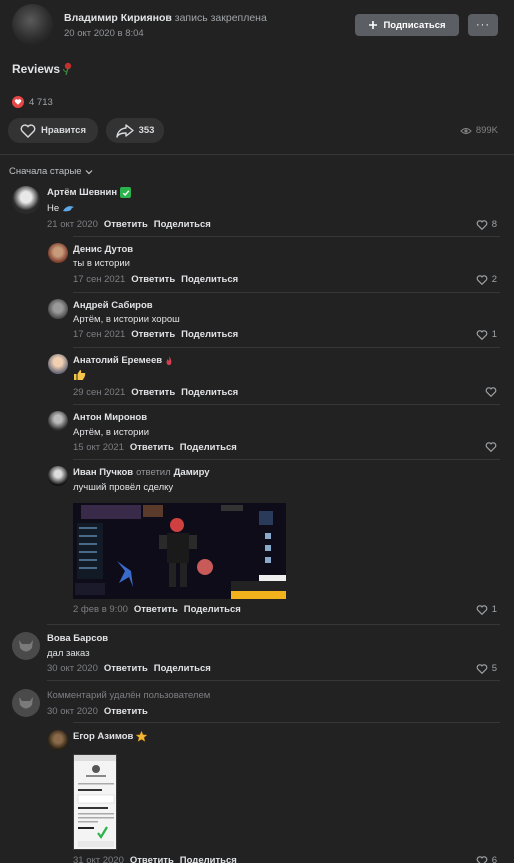 The height and width of the screenshot is (863, 514). I want to click on comment-date: 29 сен 2021, so click(99, 392).